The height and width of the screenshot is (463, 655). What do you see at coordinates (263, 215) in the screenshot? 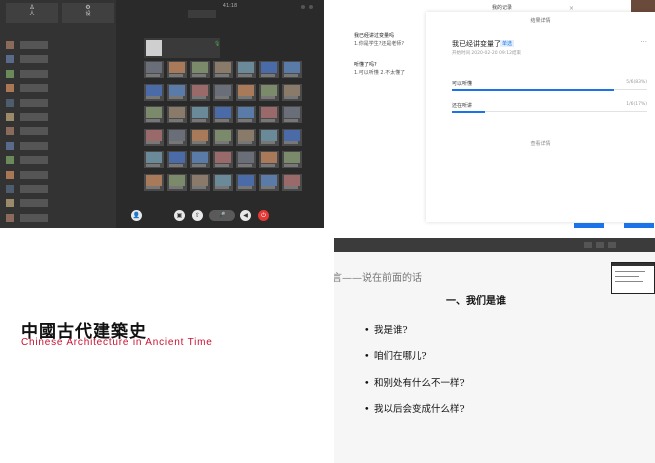
I see `hangup-button: ⏻` at bounding box center [263, 215].